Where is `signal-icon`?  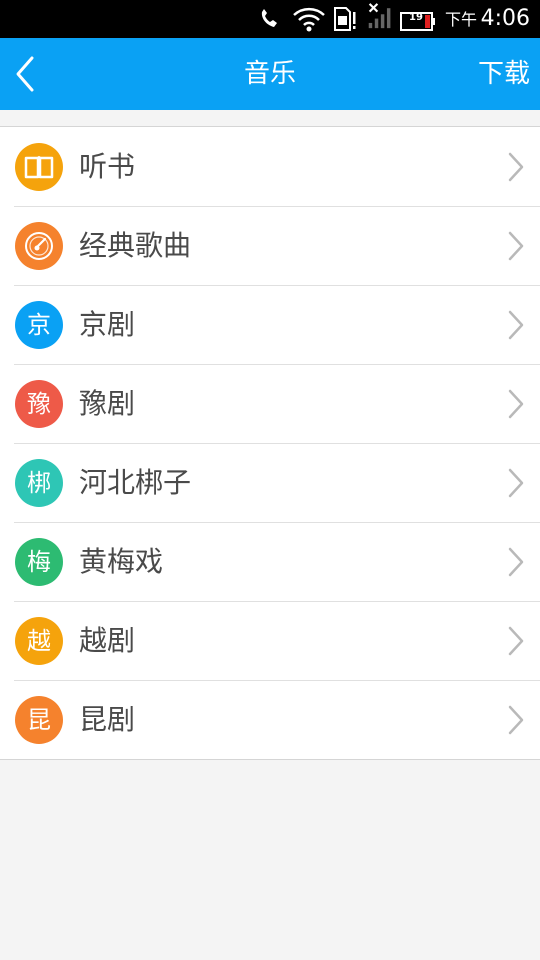 signal-icon is located at coordinates (379, 16).